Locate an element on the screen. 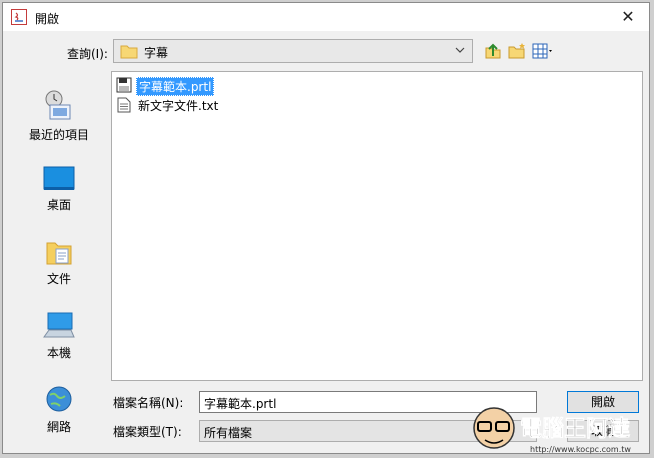 The width and height of the screenshot is (654, 458). disk-file-icon is located at coordinates (124, 85).